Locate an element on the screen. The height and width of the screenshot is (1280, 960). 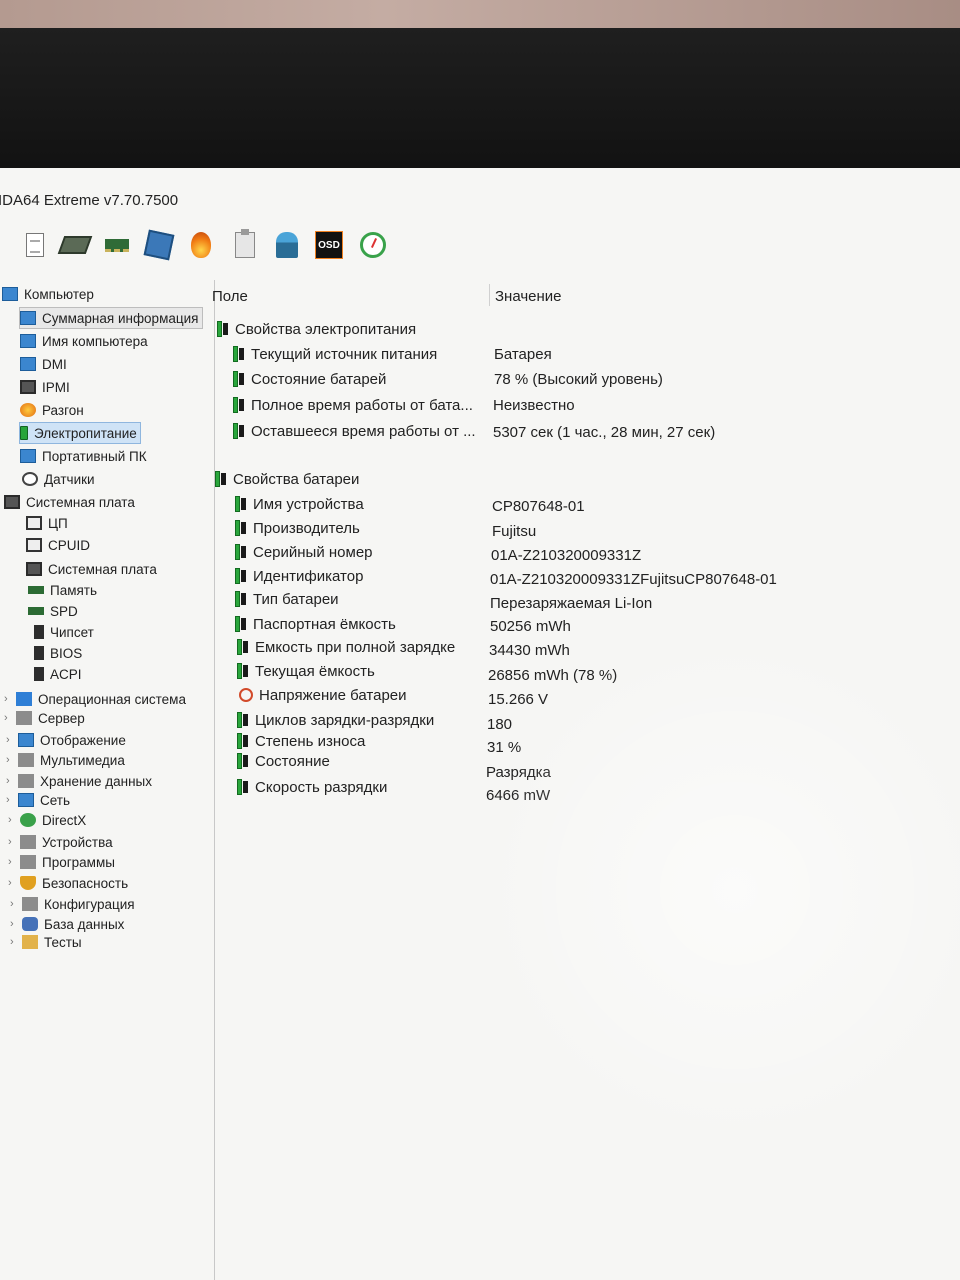
tree-item-laptop: Портативный ПК is located at coordinates (83, 456).